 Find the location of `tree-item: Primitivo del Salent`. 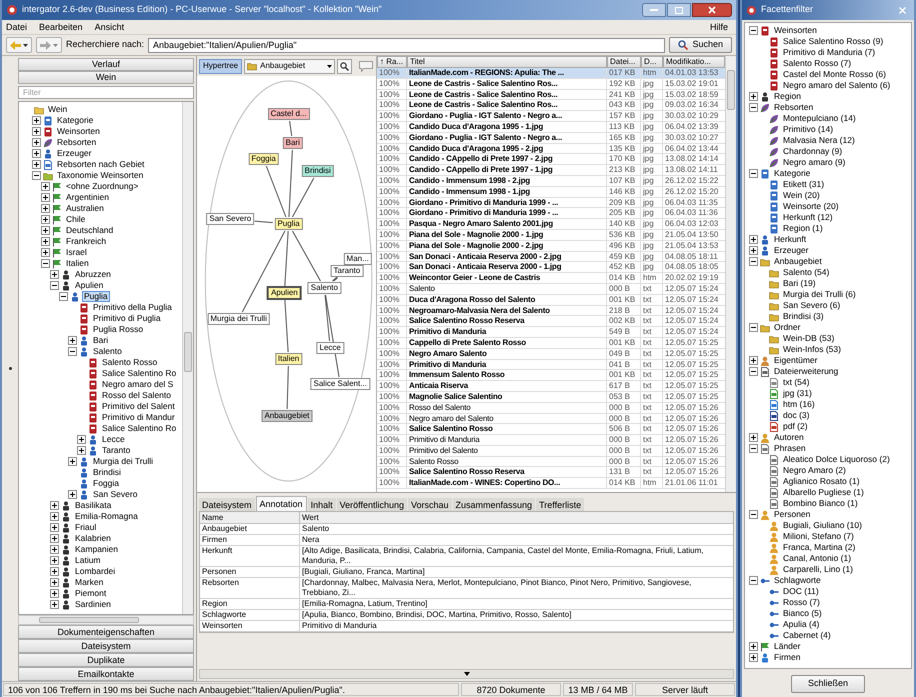

tree-item: Primitivo del Salent is located at coordinates (138, 406).